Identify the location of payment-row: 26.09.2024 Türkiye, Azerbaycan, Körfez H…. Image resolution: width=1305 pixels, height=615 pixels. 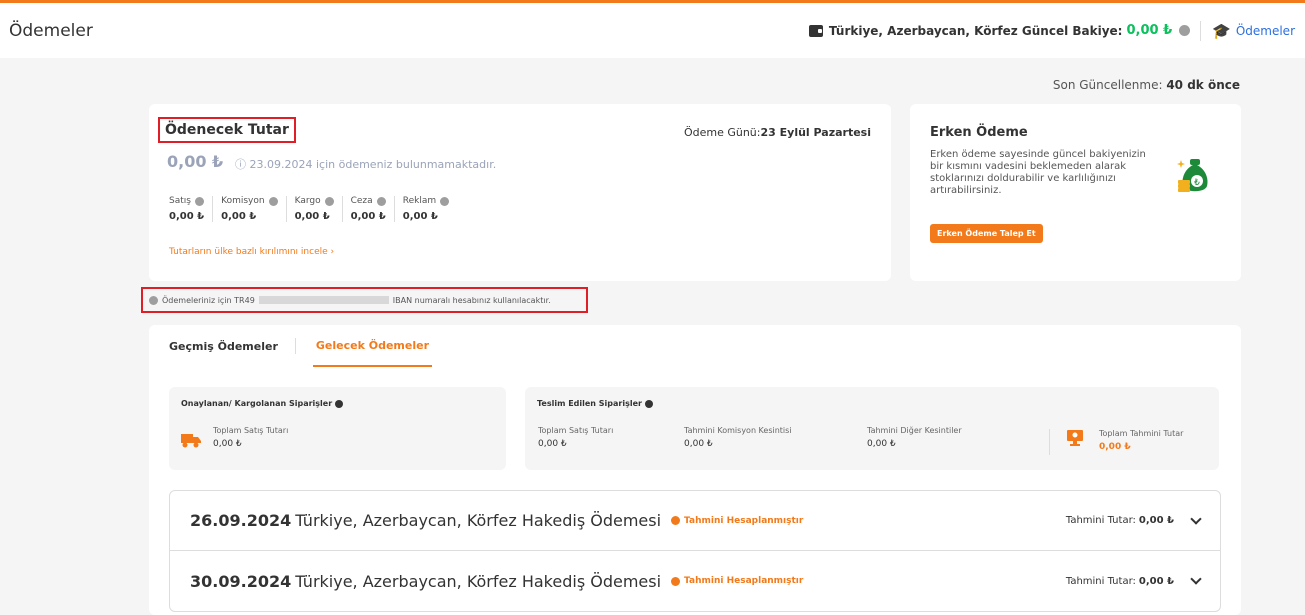
(695, 521).